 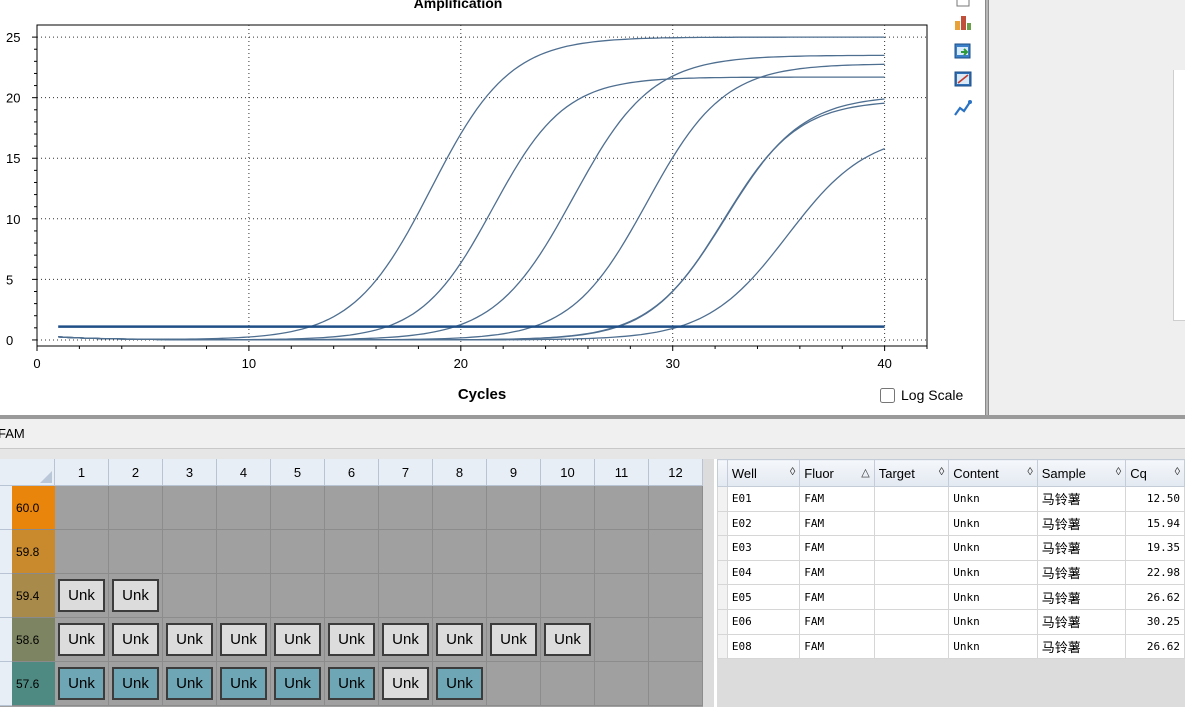 I want to click on table-row: E08 FAM Unkn 马铃薯 26.62, so click(x=951, y=646).